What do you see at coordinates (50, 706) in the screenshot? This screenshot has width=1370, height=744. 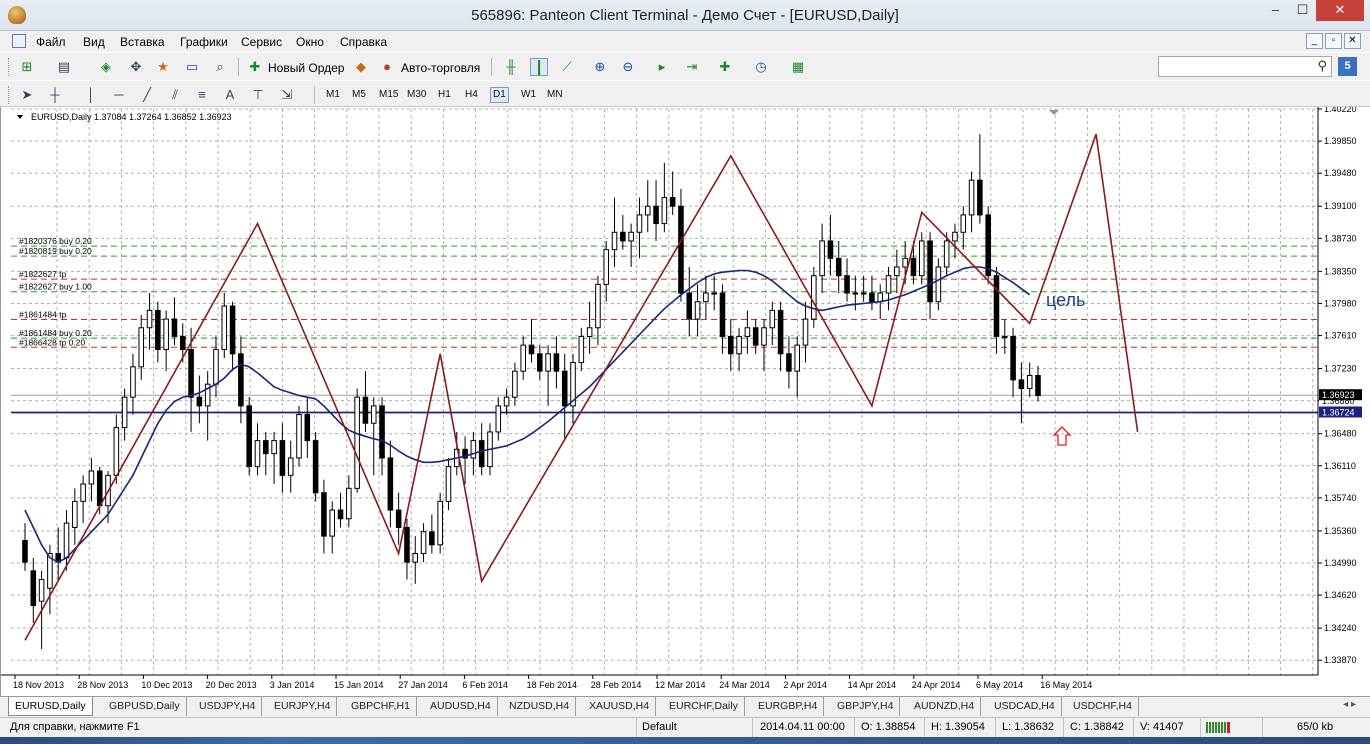 I see `tab-eurusd-daily: EURUSD,Daily` at bounding box center [50, 706].